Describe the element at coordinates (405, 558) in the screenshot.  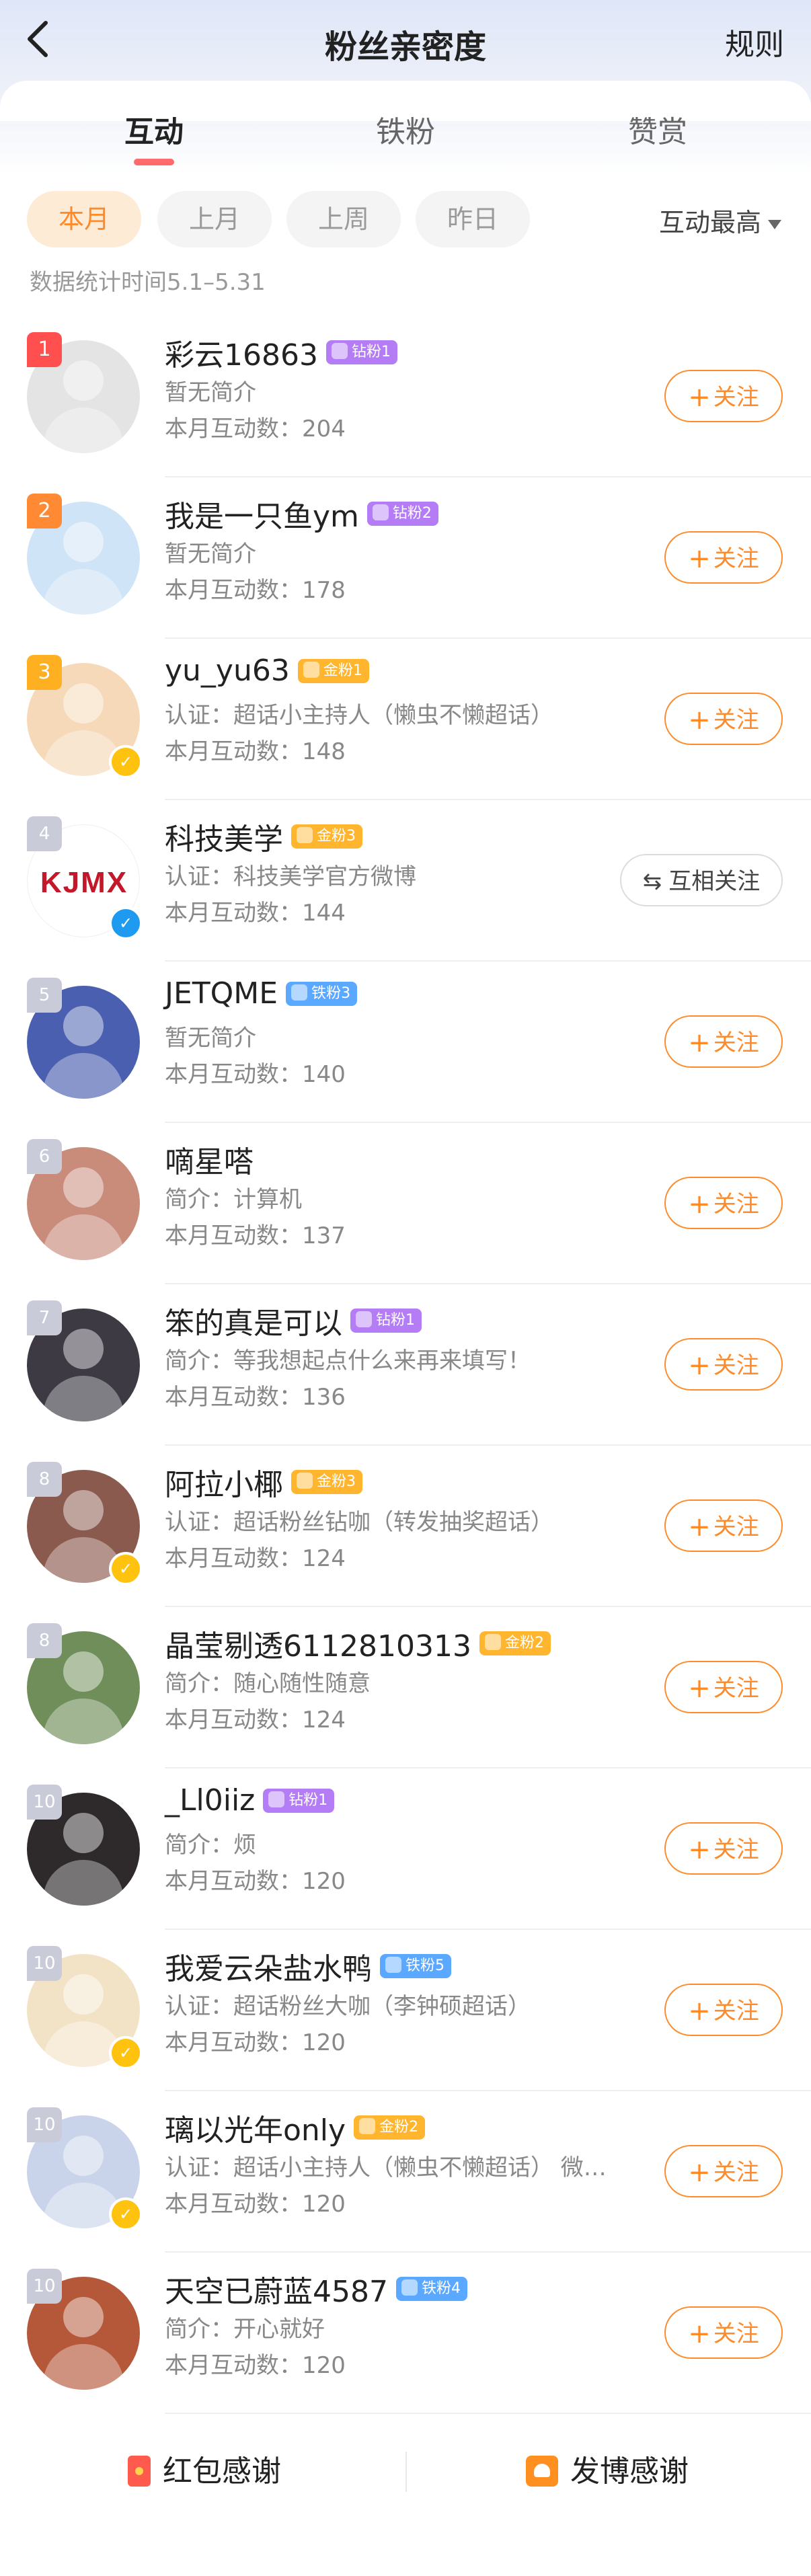
I see `fan-row: 2 我是一只鱼ym 钻粉2 暂无简介 本月互动数：178 + 关注` at that location.